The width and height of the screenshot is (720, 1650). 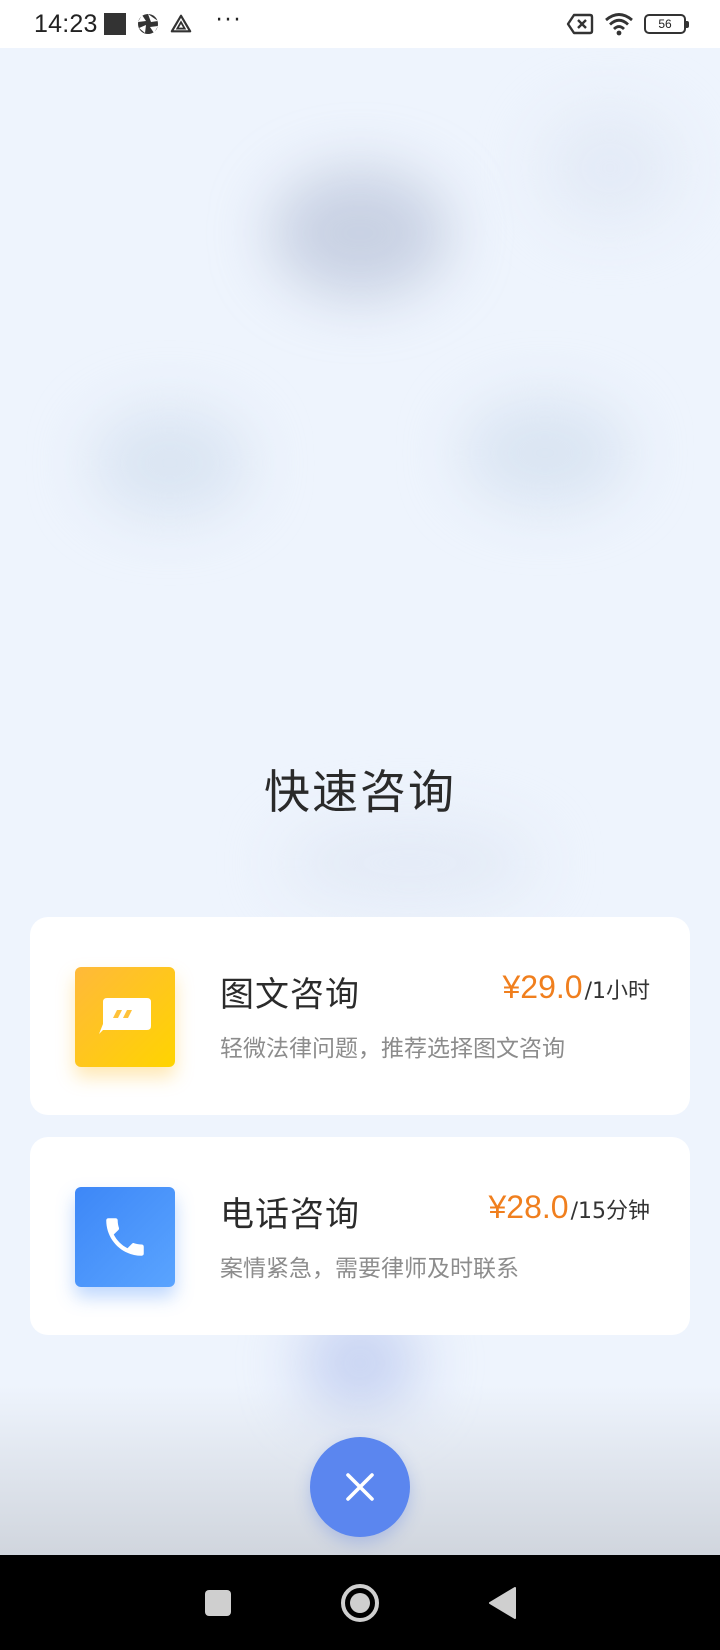 I want to click on back-icon, so click(x=502, y=1603).